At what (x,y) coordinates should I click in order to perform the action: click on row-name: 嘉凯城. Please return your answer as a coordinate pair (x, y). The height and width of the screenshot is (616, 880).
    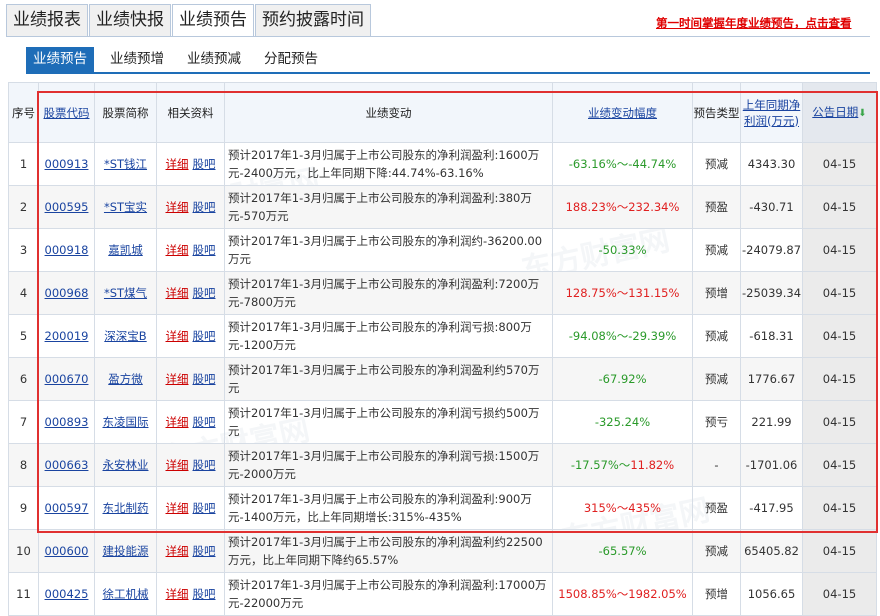
    Looking at the image, I should click on (125, 250).